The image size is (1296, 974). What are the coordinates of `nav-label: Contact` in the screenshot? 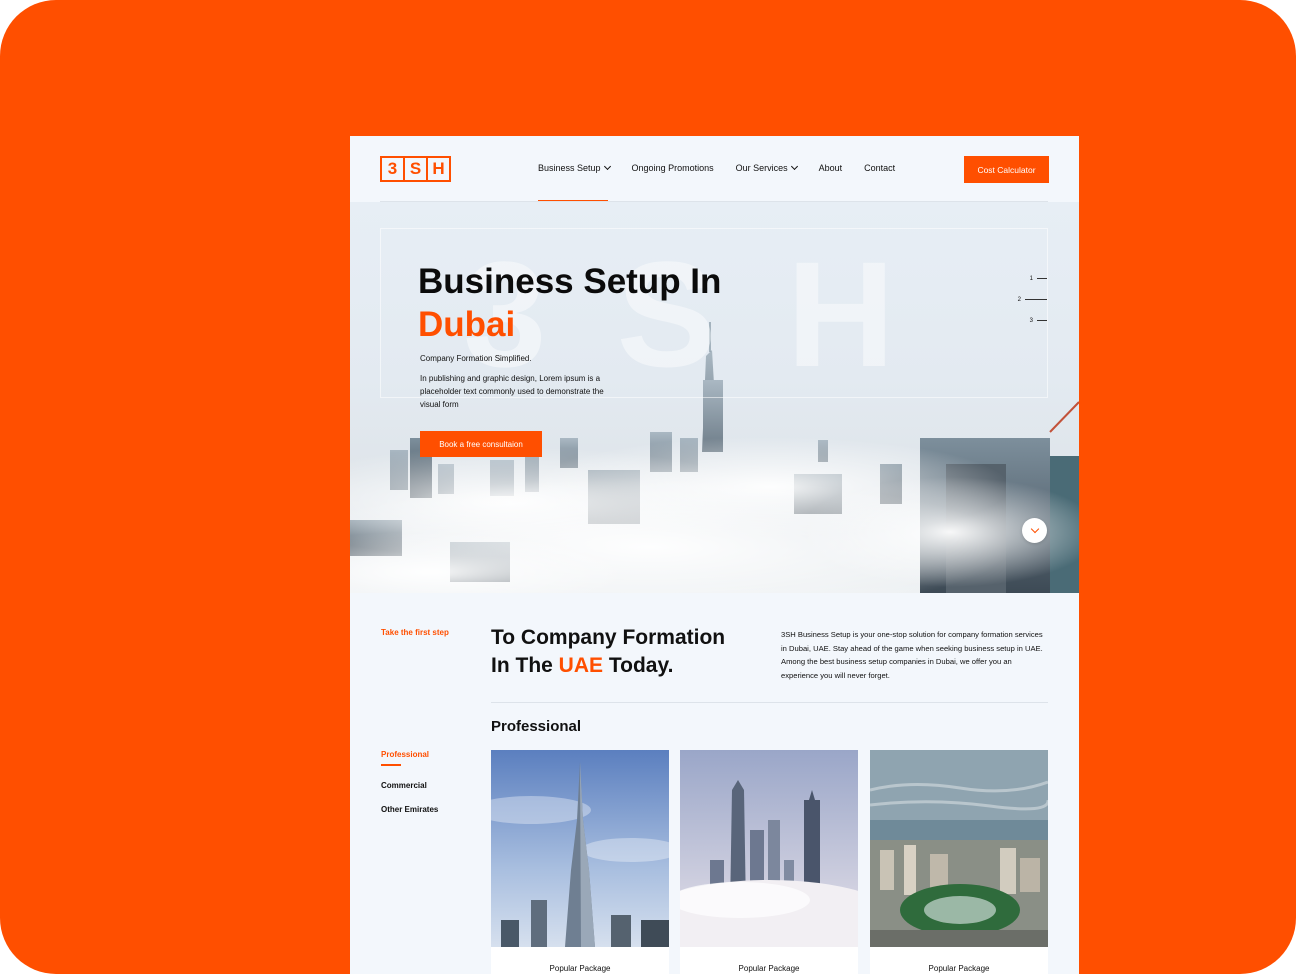 It's located at (880, 168).